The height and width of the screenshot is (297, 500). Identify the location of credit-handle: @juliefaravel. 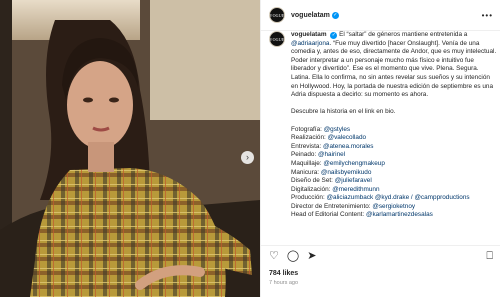
(353, 180).